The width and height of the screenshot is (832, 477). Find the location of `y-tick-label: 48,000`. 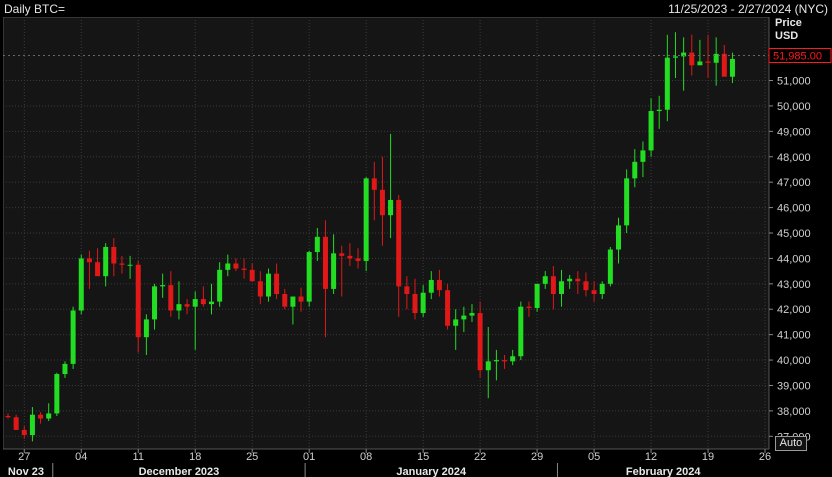

y-tick-label: 48,000 is located at coordinates (794, 158).